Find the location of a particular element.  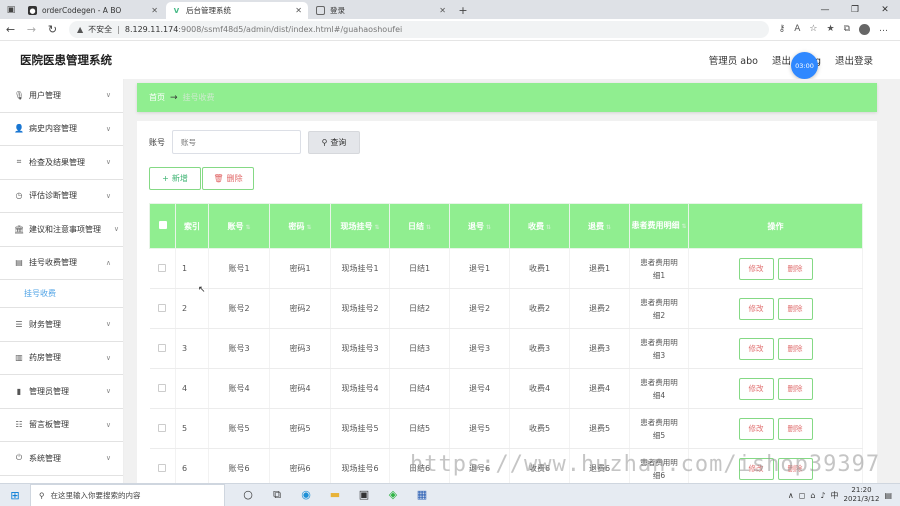

window-menu-icon: ▣ is located at coordinates (11, 9).